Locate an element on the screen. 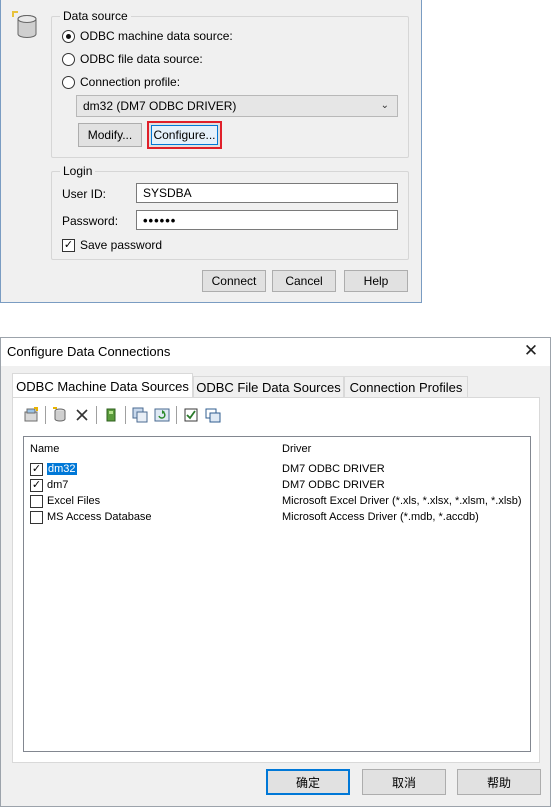 The height and width of the screenshot is (807, 551). driver-icon is located at coordinates (111, 415).